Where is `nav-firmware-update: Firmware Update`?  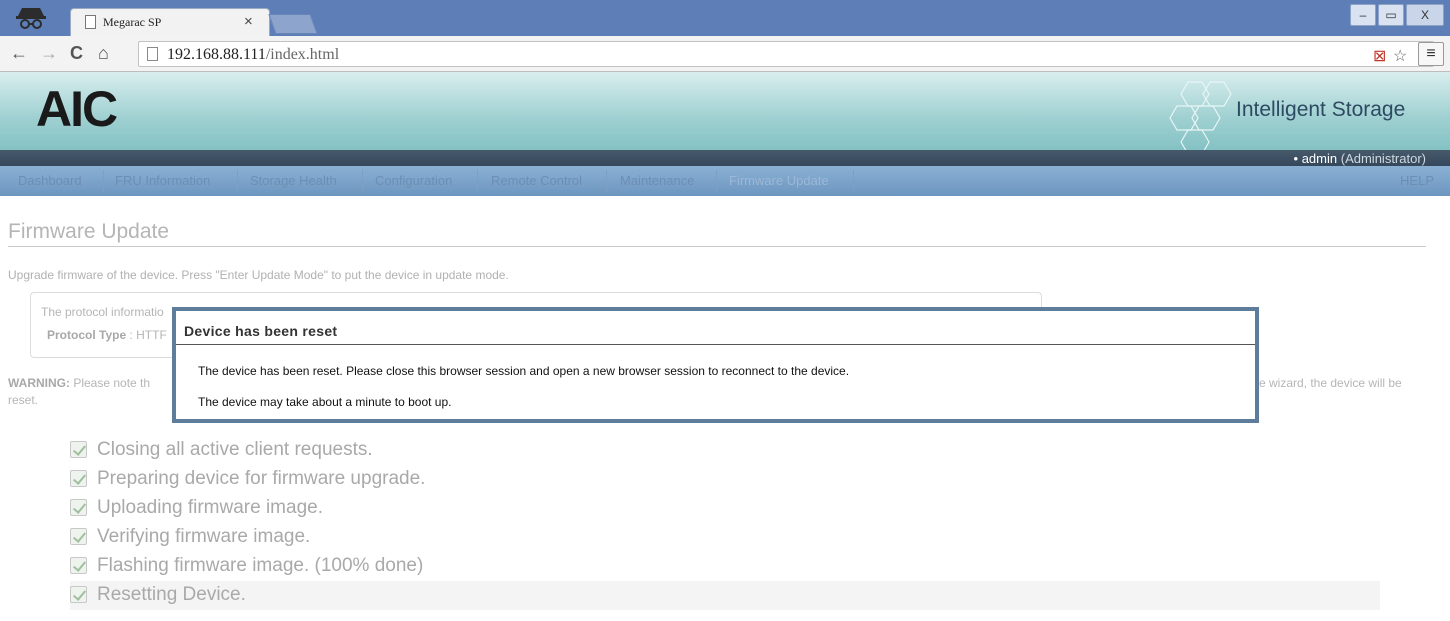
nav-firmware-update: Firmware Update is located at coordinates (779, 180).